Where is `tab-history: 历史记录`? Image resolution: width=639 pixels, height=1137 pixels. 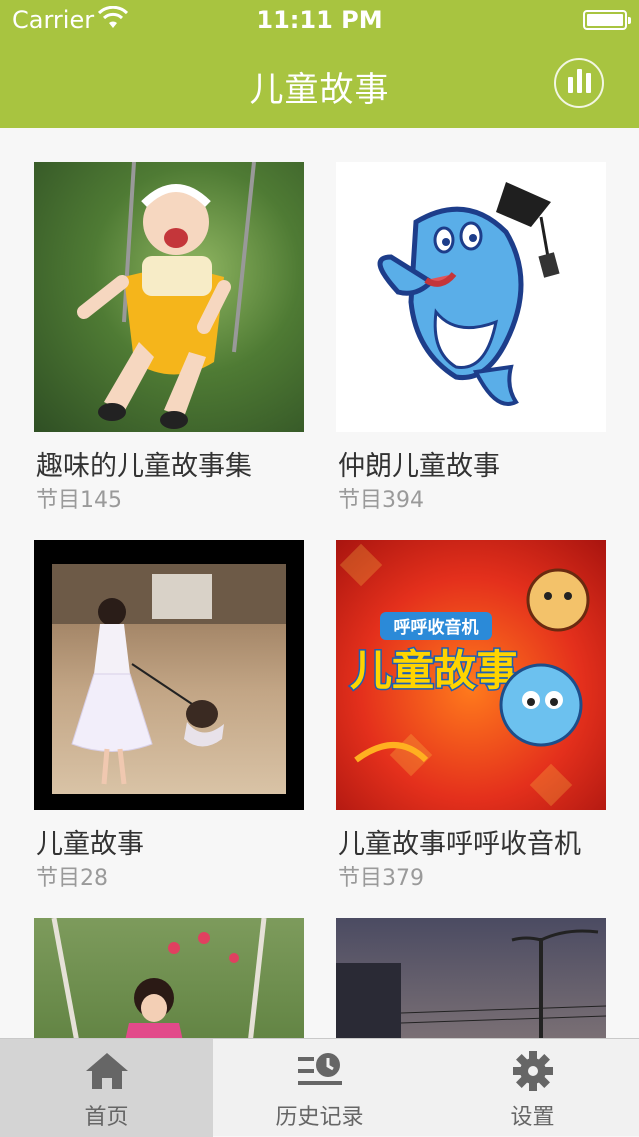
tab-history: 历史记录 is located at coordinates (319, 1088).